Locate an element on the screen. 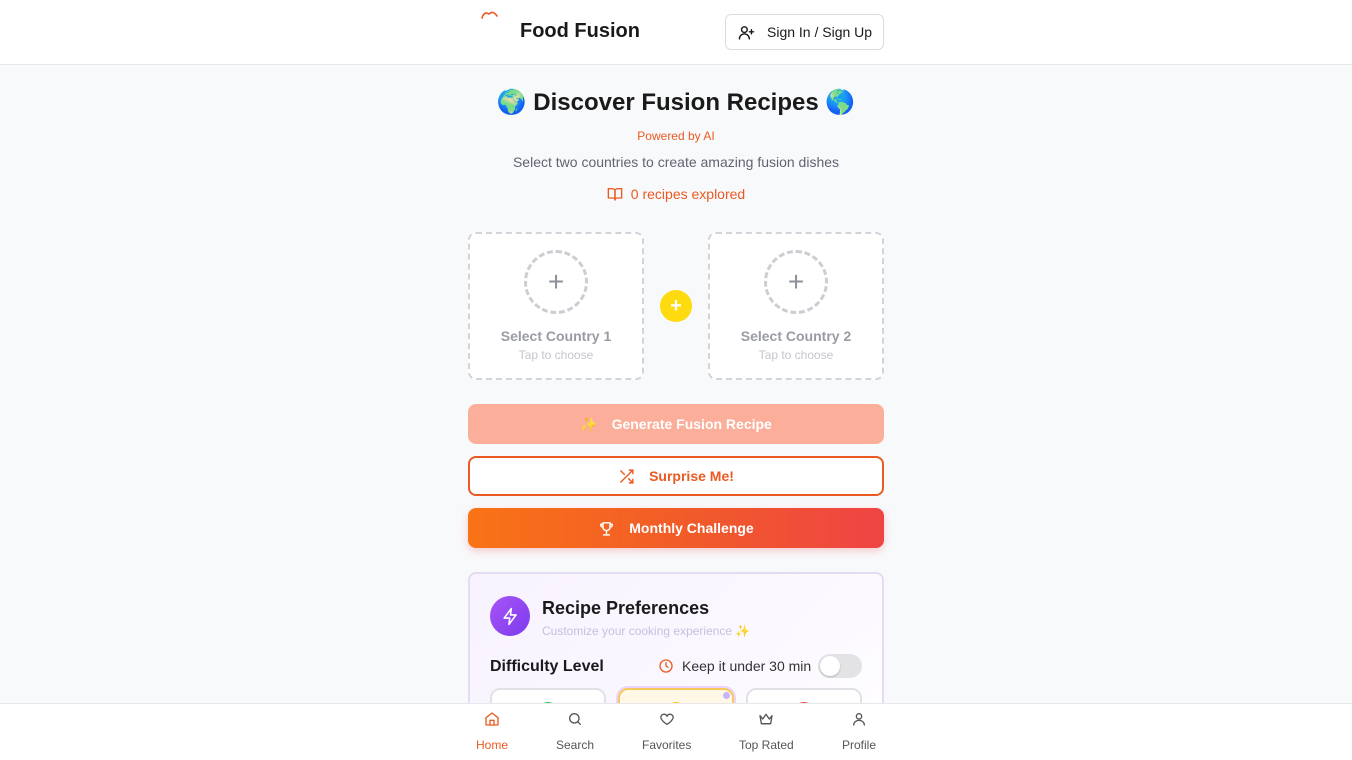 The height and width of the screenshot is (760, 1352). quick-recipe-label: Keep it under 30 min is located at coordinates (747, 666).